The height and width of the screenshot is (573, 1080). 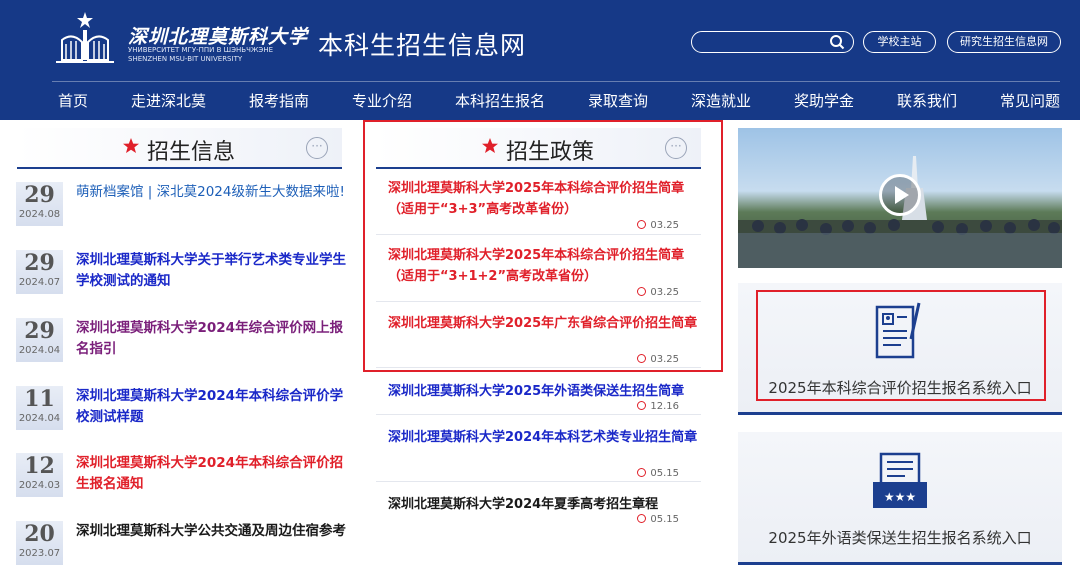 I want to click on news-item: 11 2024.04 深圳北理莫斯科大学2024年本科综合评价学校测试样题, so click(x=181, y=416).